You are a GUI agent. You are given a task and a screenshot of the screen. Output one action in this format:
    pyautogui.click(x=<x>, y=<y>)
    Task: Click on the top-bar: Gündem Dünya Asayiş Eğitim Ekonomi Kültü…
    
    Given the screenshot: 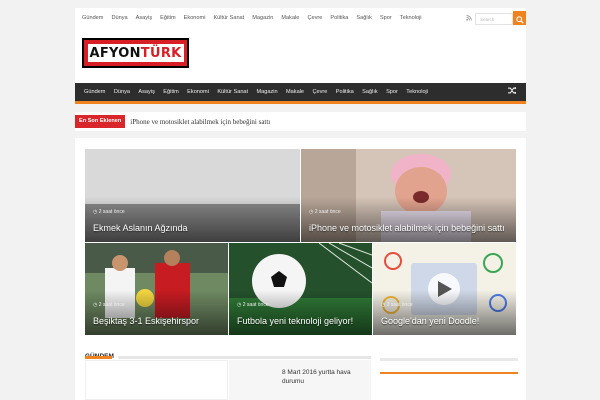 What is the action you would take?
    pyautogui.click(x=300, y=18)
    